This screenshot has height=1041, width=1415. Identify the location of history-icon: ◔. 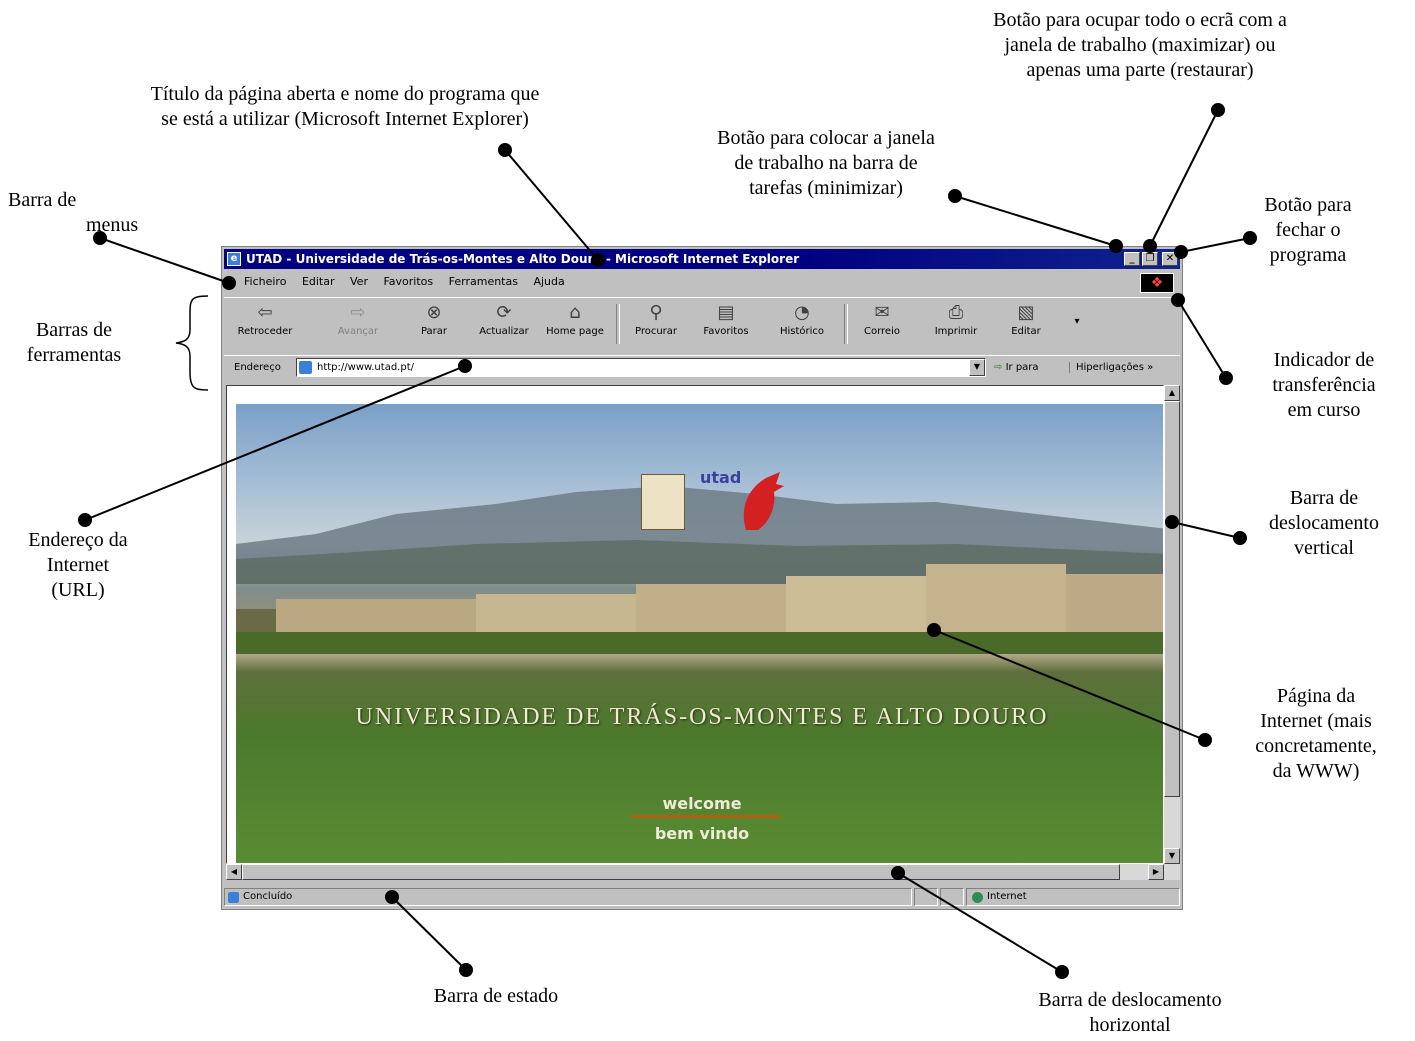
(802, 312).